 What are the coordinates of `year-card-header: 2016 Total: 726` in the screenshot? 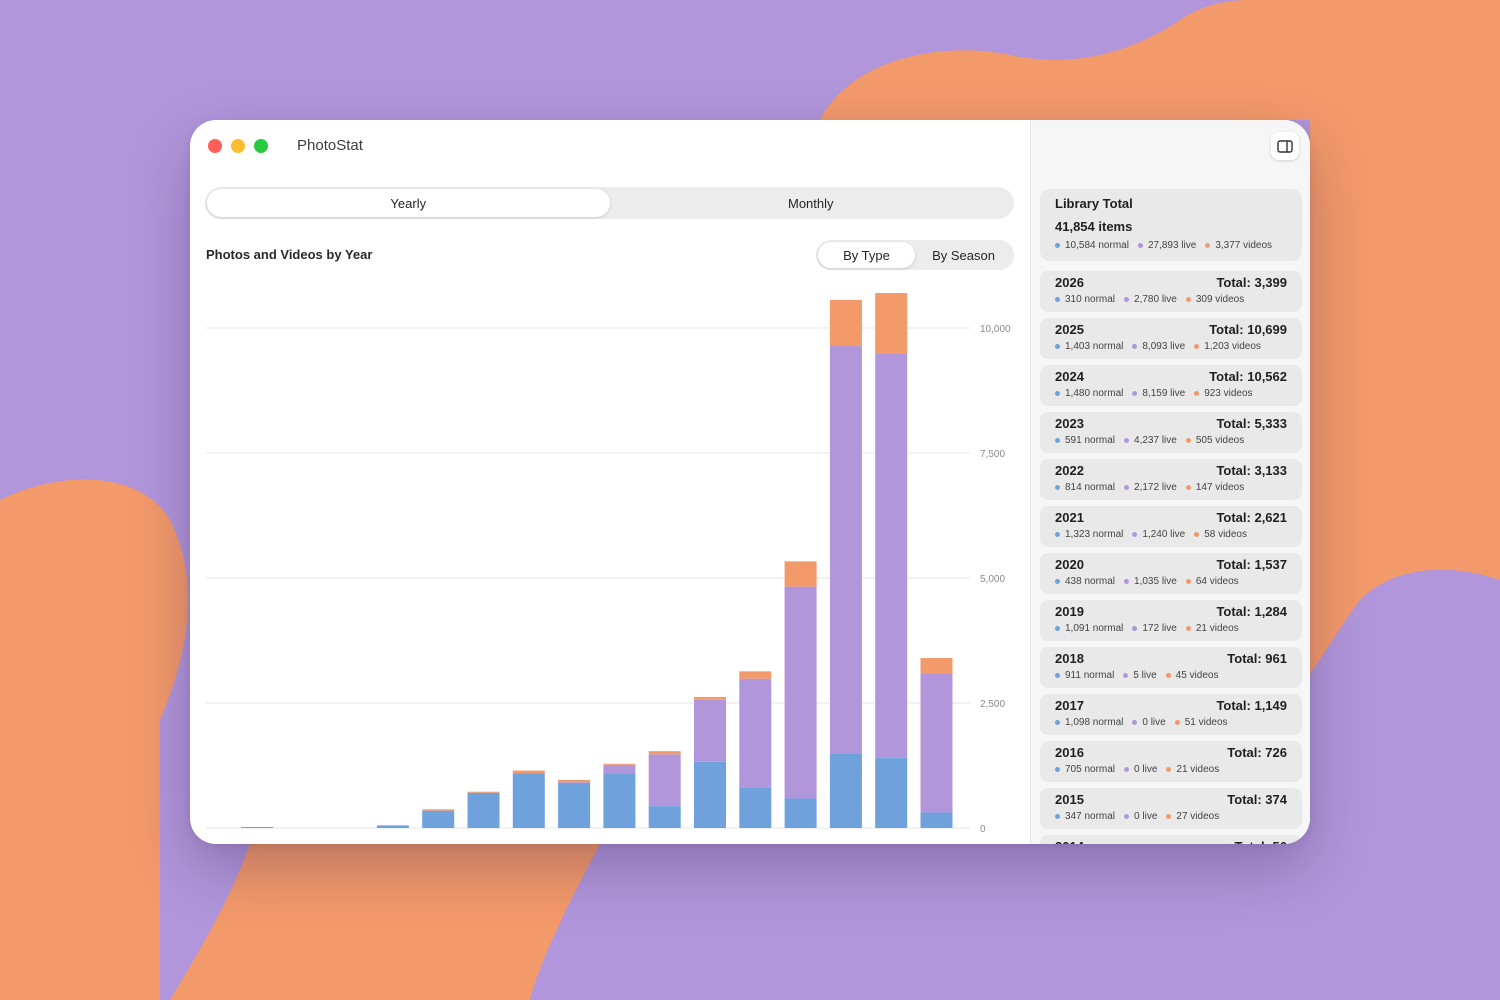 It's located at (1171, 752).